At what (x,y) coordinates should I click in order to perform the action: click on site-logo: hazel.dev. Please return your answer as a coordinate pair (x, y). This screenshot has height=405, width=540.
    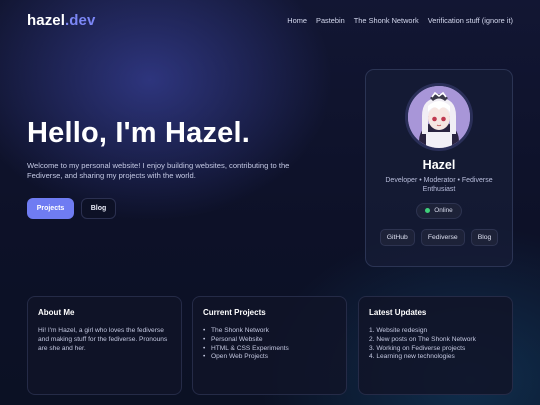
    Looking at the image, I should click on (61, 20).